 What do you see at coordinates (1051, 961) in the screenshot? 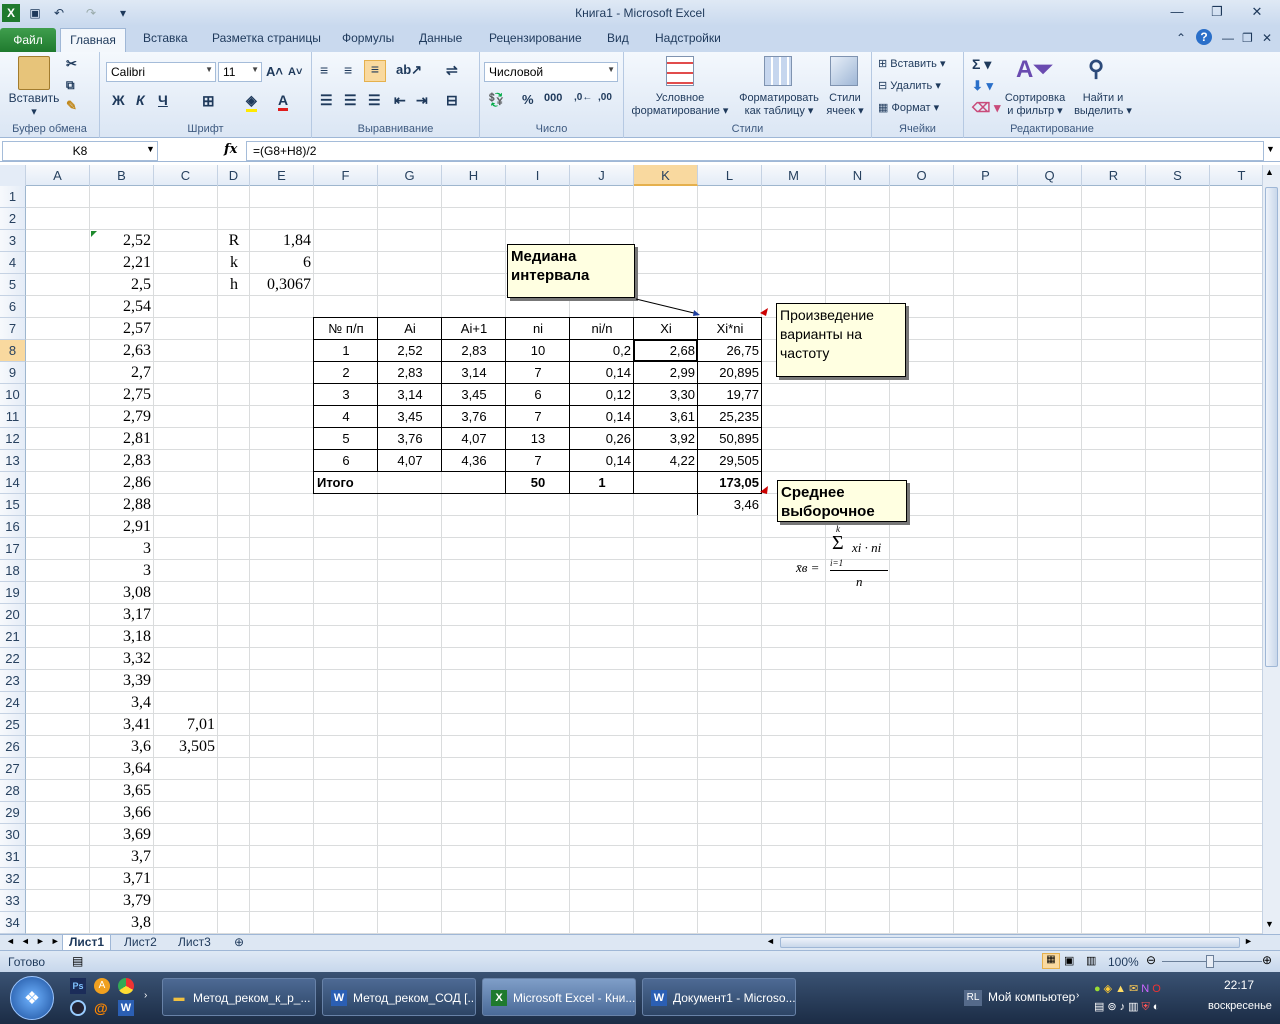
I see `normal-view-icon: ▦` at bounding box center [1051, 961].